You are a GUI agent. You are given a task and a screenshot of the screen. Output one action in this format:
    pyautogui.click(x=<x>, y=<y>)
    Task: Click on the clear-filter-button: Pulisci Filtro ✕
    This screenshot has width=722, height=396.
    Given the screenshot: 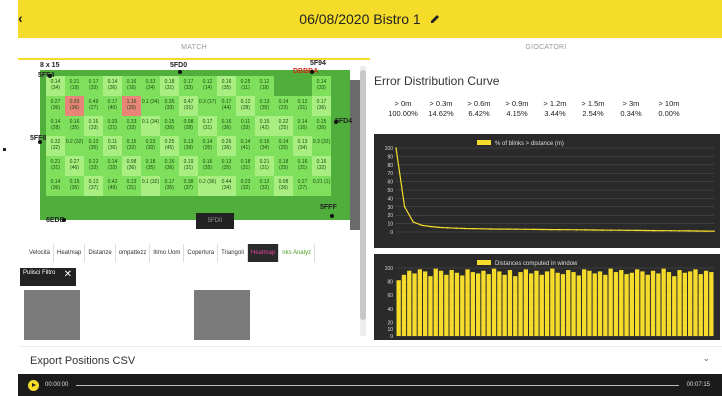 What is the action you would take?
    pyautogui.click(x=48, y=277)
    